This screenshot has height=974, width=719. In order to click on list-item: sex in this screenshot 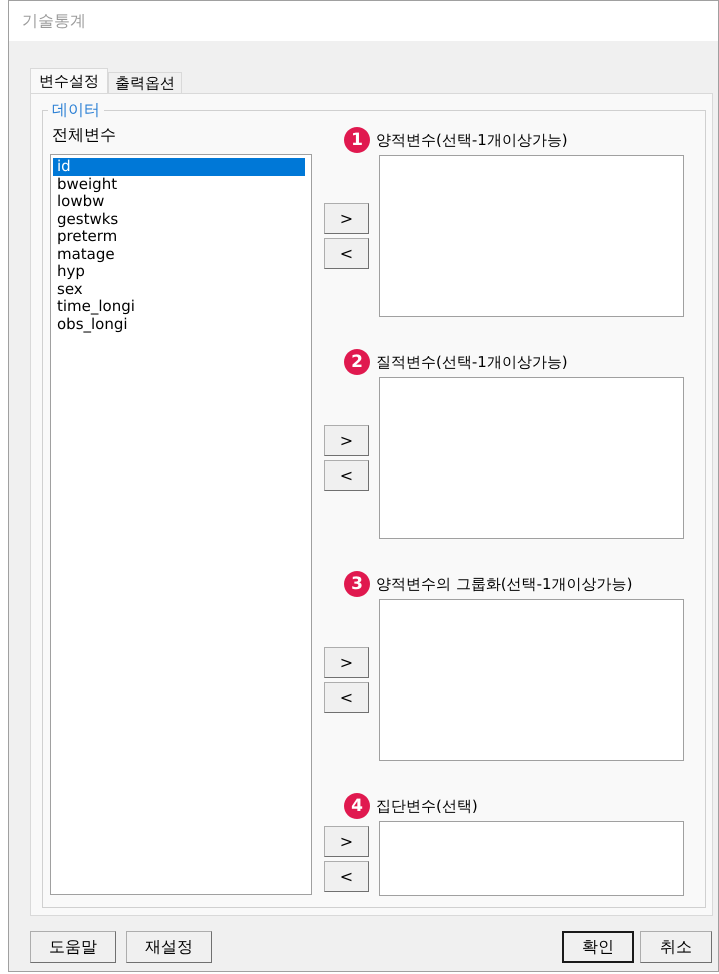, I will do `click(181, 289)`.